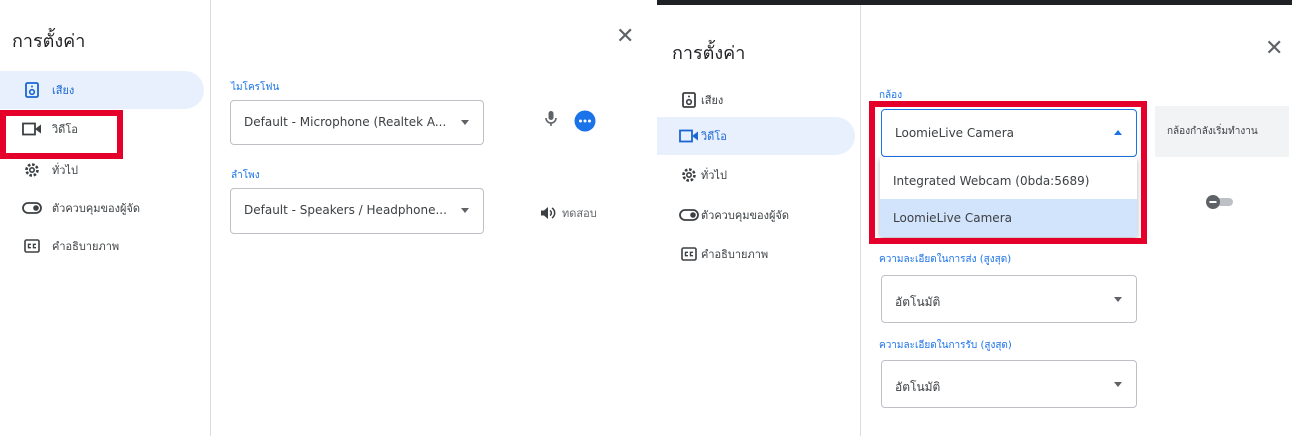 The width and height of the screenshot is (1292, 436). I want to click on camera-value: LoomieLive Camera, so click(954, 133).